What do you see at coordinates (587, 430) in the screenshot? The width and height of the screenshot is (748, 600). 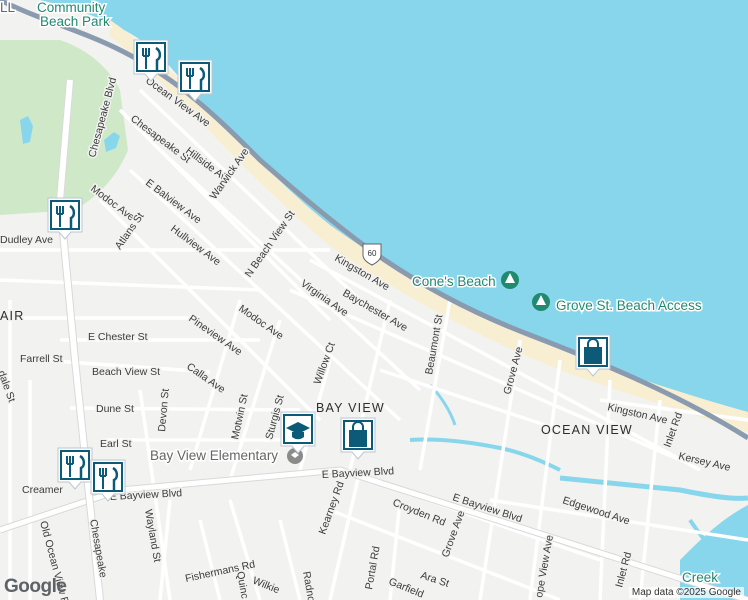 I see `area-ocean-view: OCEAN VIEW` at bounding box center [587, 430].